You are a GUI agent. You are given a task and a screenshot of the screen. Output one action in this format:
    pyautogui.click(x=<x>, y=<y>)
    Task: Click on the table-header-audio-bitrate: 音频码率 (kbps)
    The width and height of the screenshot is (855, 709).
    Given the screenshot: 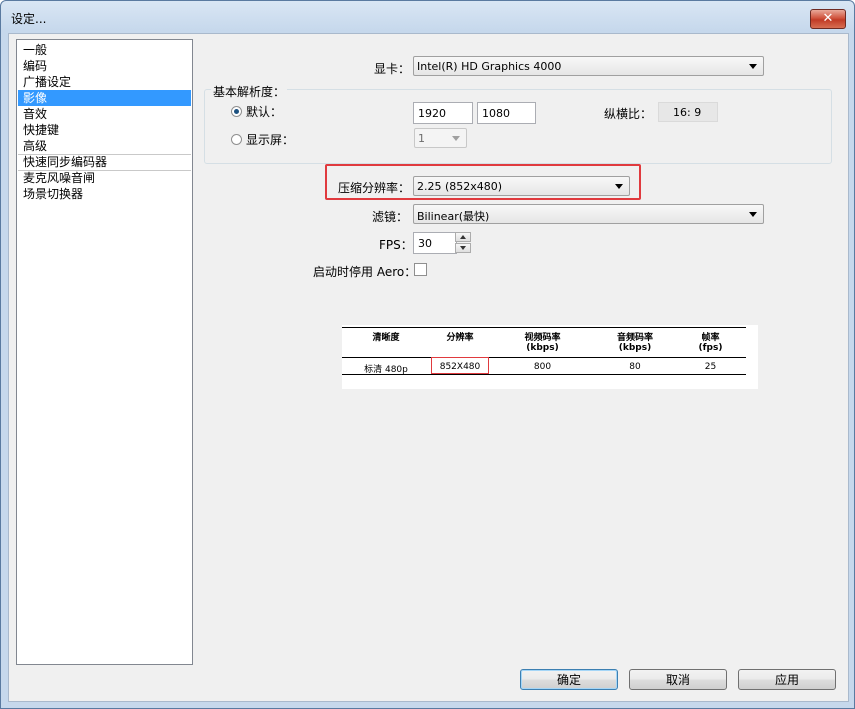 What is the action you would take?
    pyautogui.click(x=635, y=341)
    